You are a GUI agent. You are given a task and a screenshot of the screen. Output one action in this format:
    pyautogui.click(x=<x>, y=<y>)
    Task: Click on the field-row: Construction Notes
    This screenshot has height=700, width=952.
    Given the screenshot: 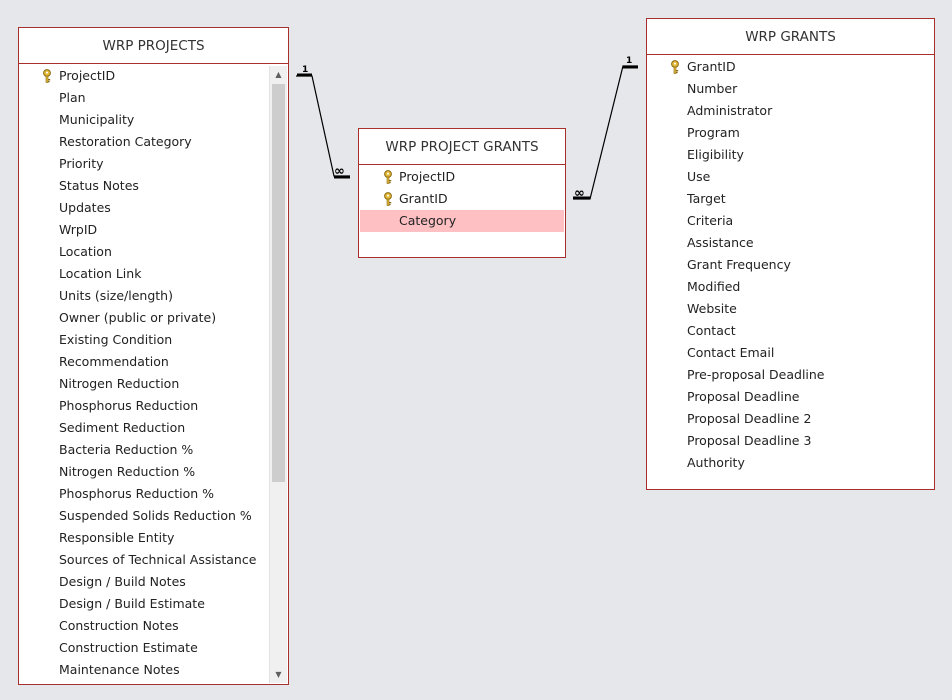 What is the action you would take?
    pyautogui.click(x=144, y=626)
    